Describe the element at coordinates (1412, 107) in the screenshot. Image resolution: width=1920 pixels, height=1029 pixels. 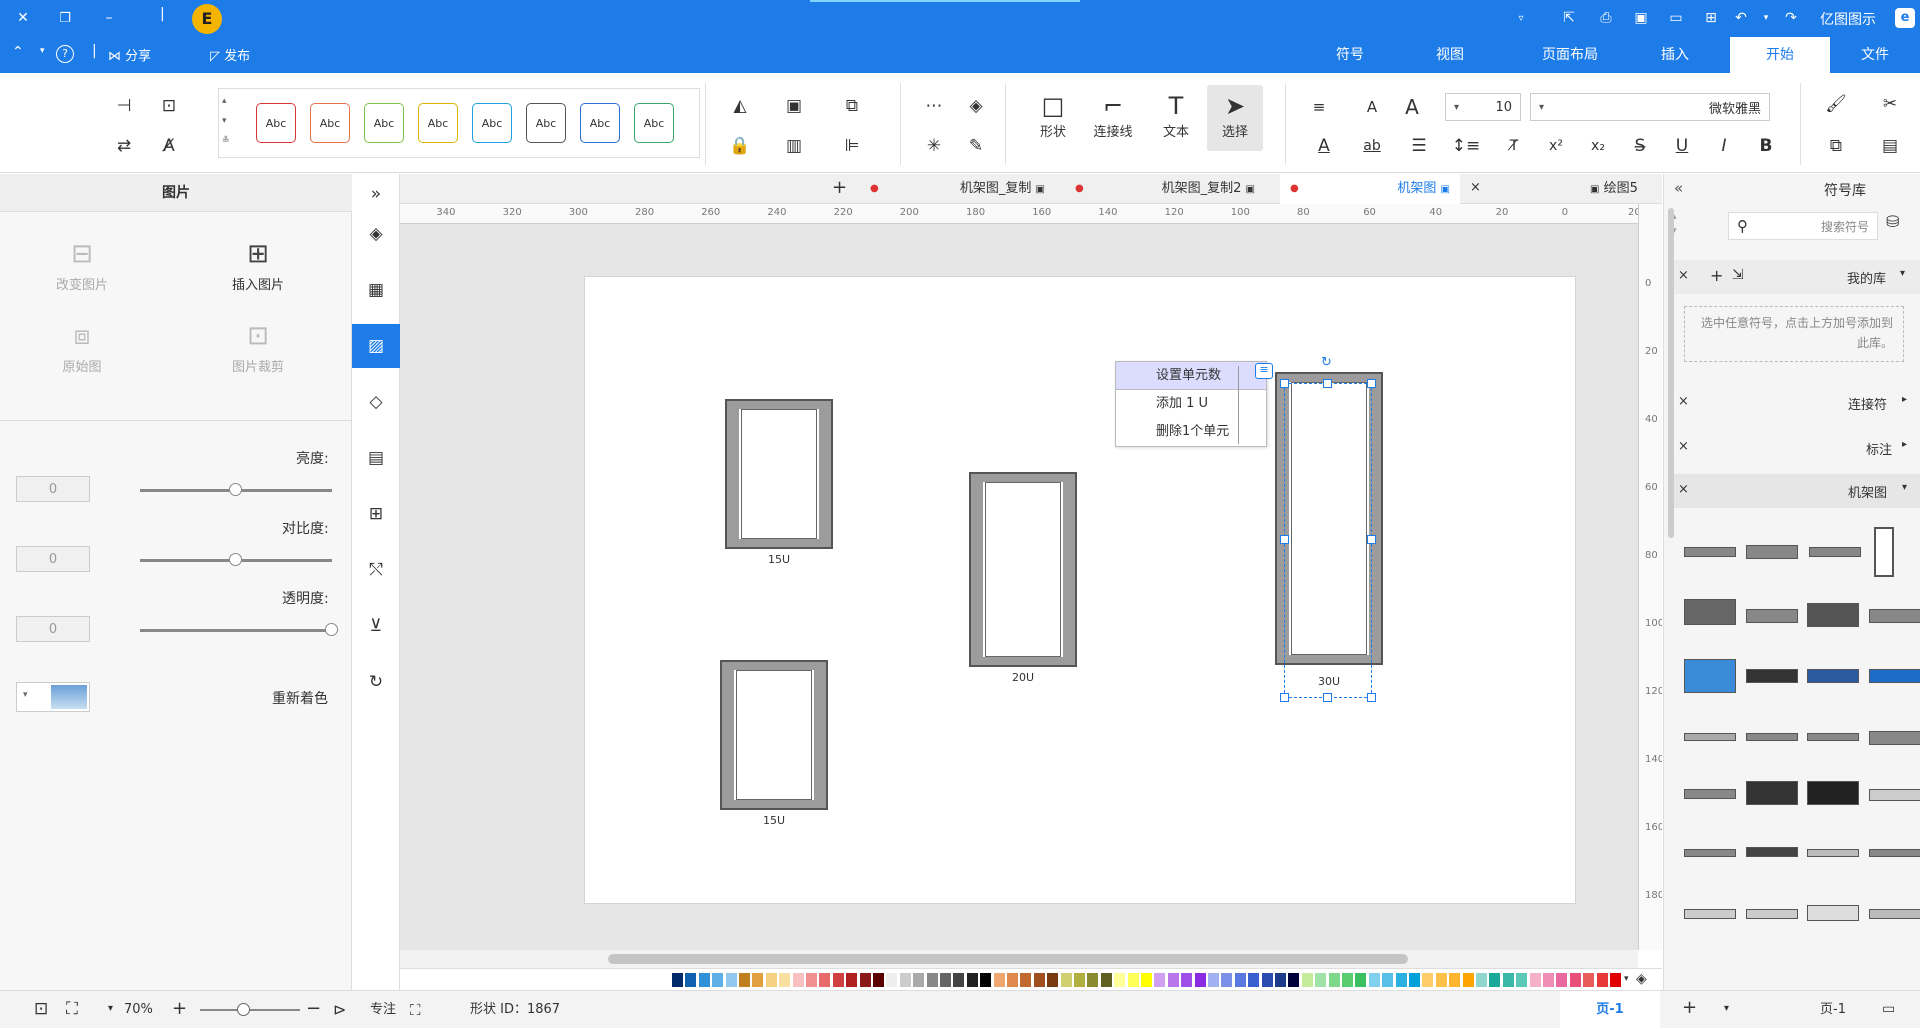
I see `increase-font-icon: A` at that location.